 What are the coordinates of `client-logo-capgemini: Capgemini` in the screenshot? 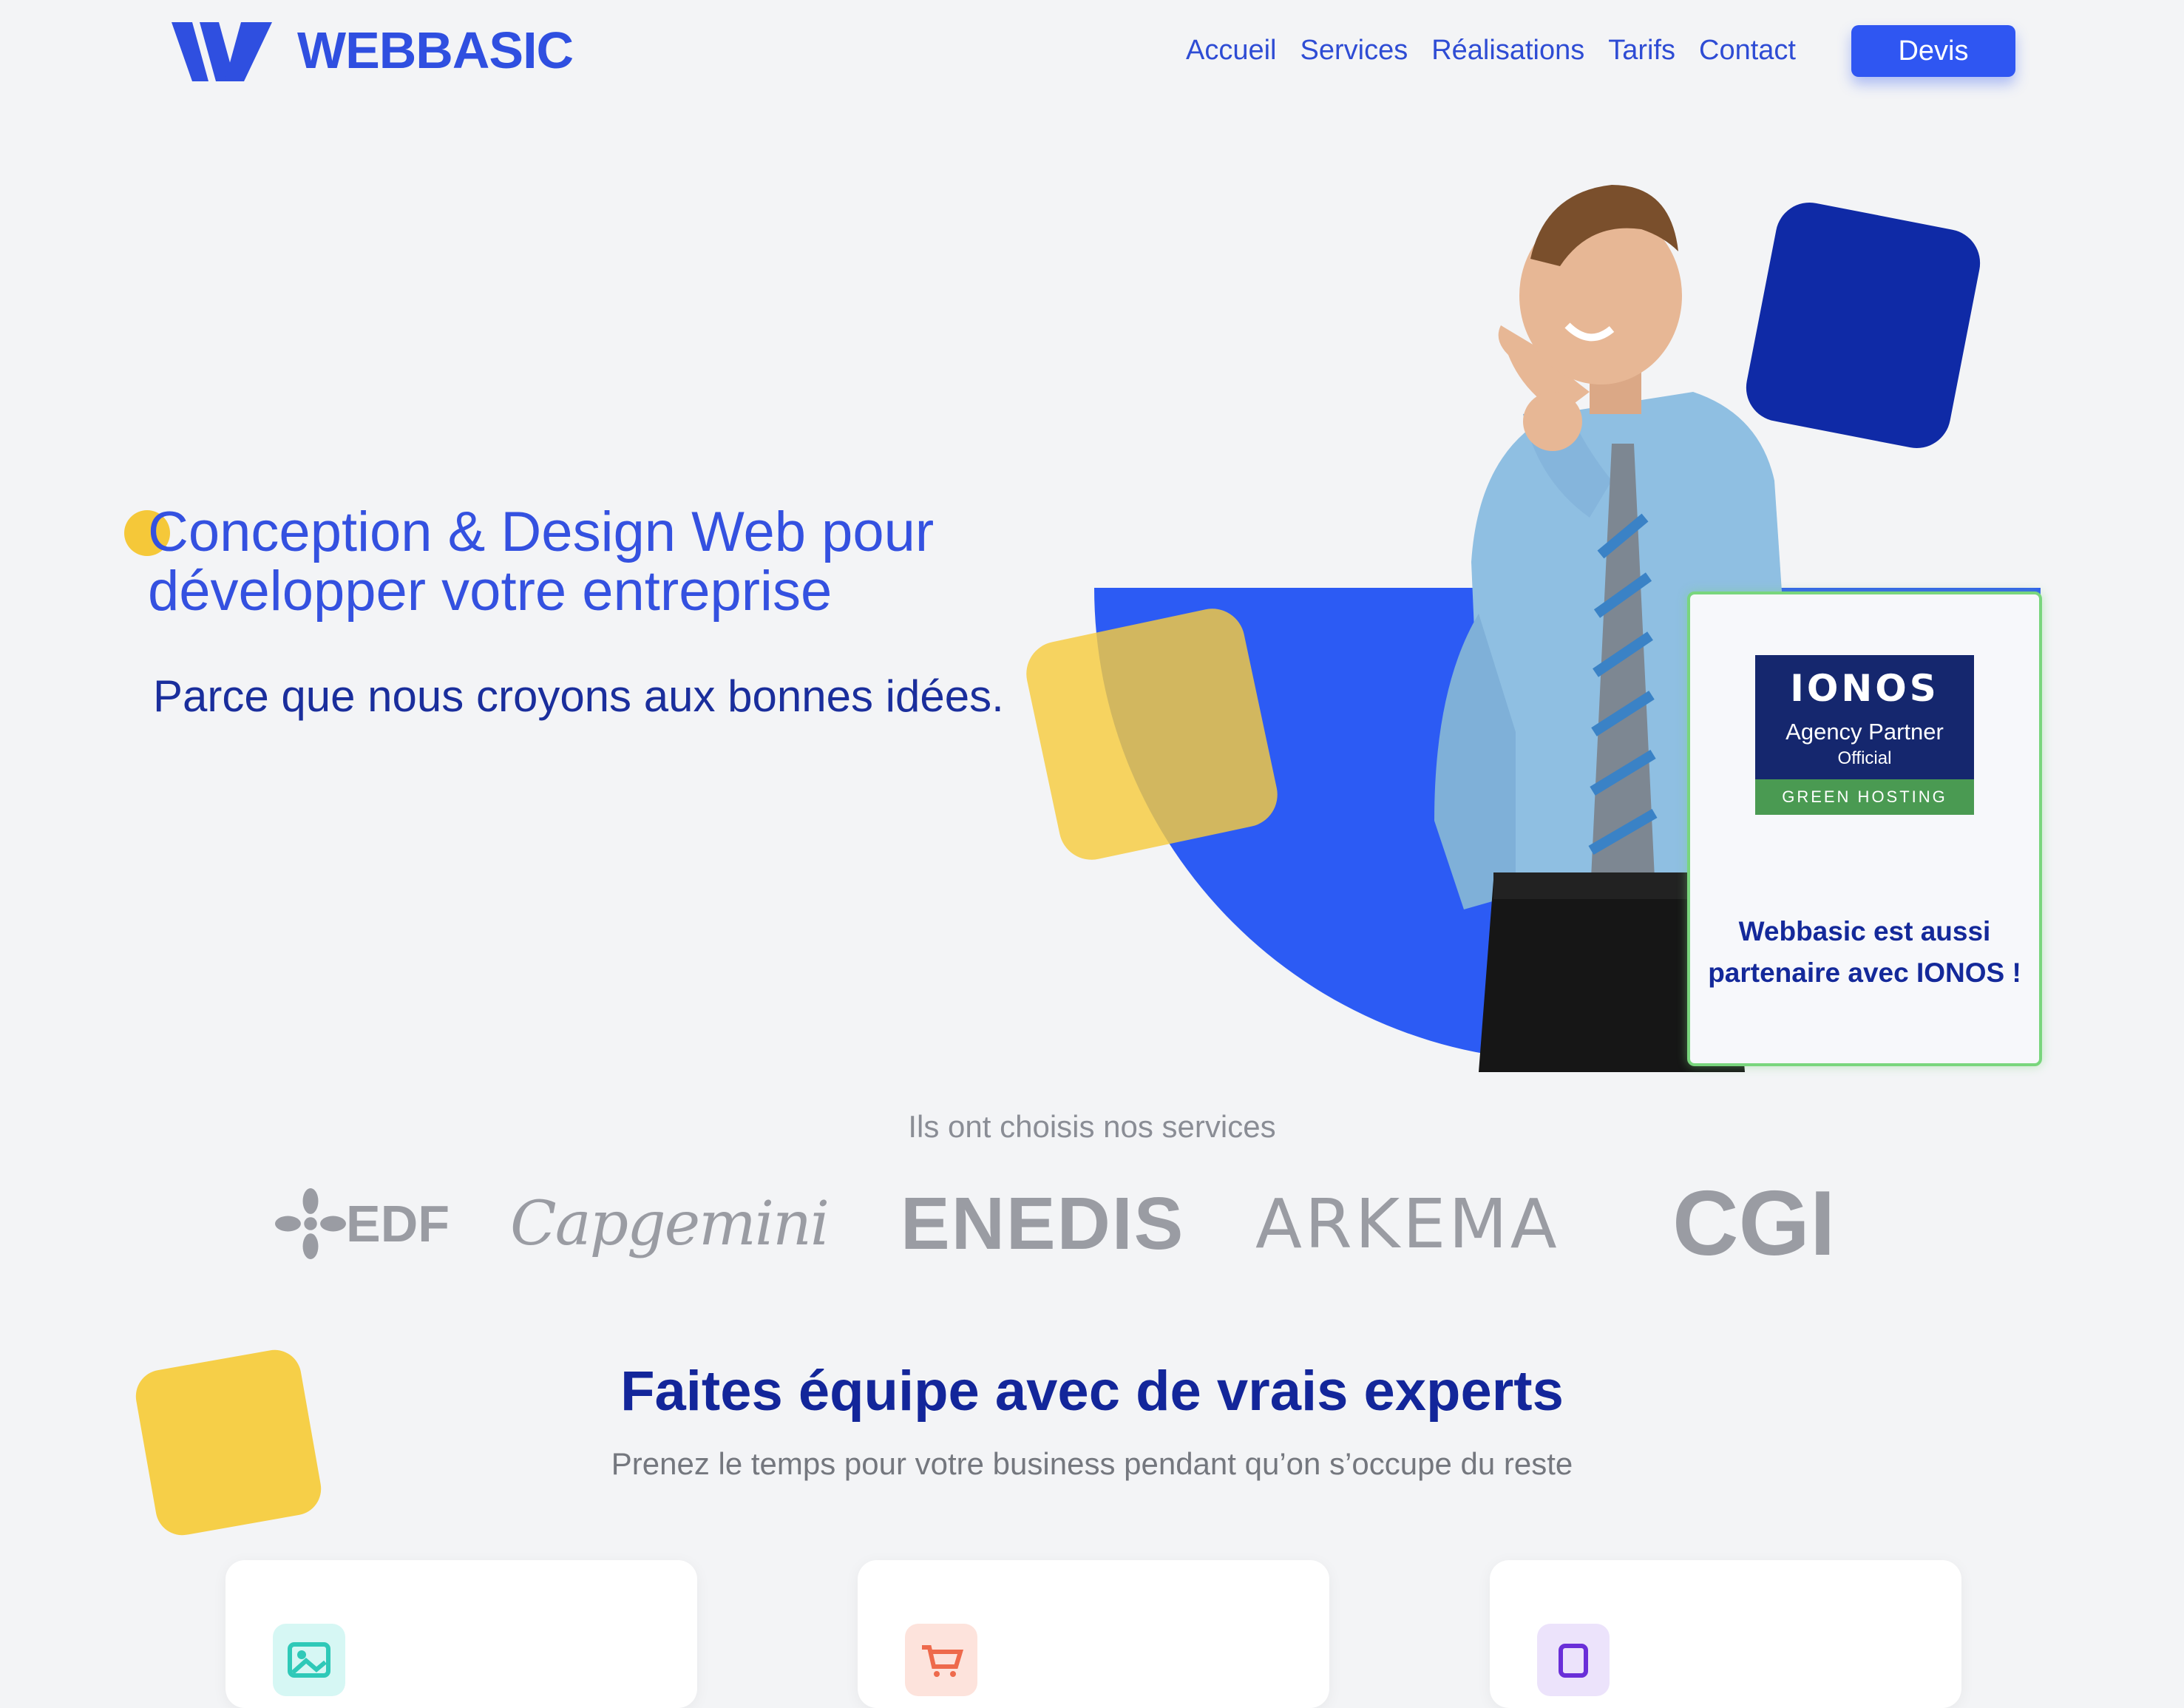 It's located at (670, 1223).